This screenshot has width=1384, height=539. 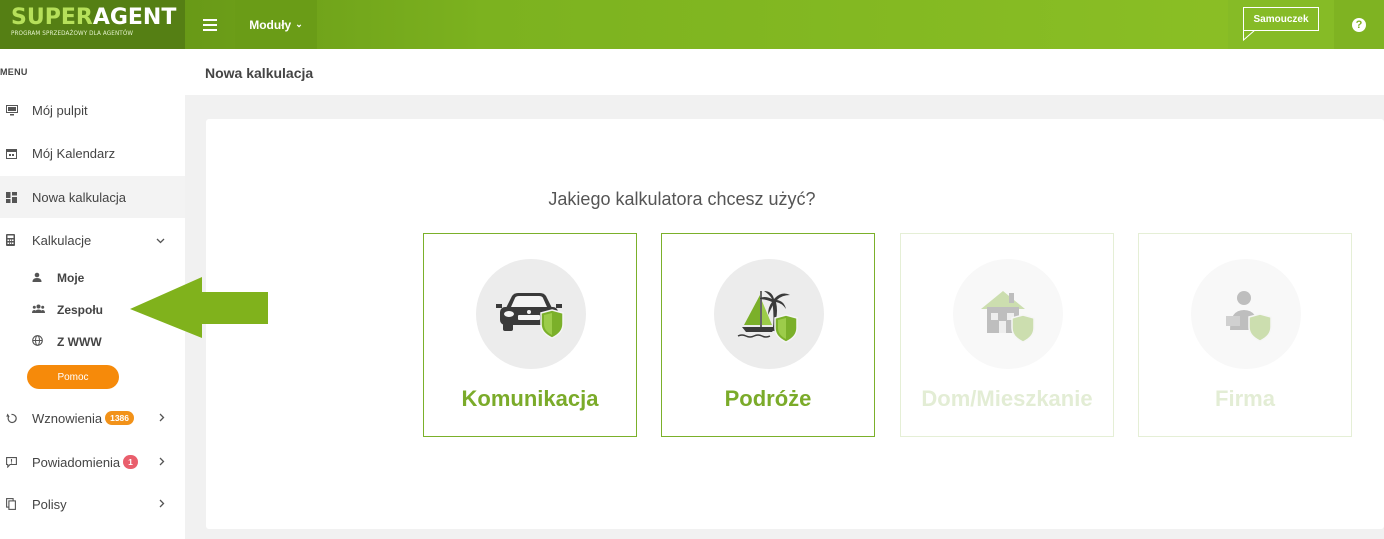 I want to click on renewals-count-badge: 1386, so click(x=120, y=418).